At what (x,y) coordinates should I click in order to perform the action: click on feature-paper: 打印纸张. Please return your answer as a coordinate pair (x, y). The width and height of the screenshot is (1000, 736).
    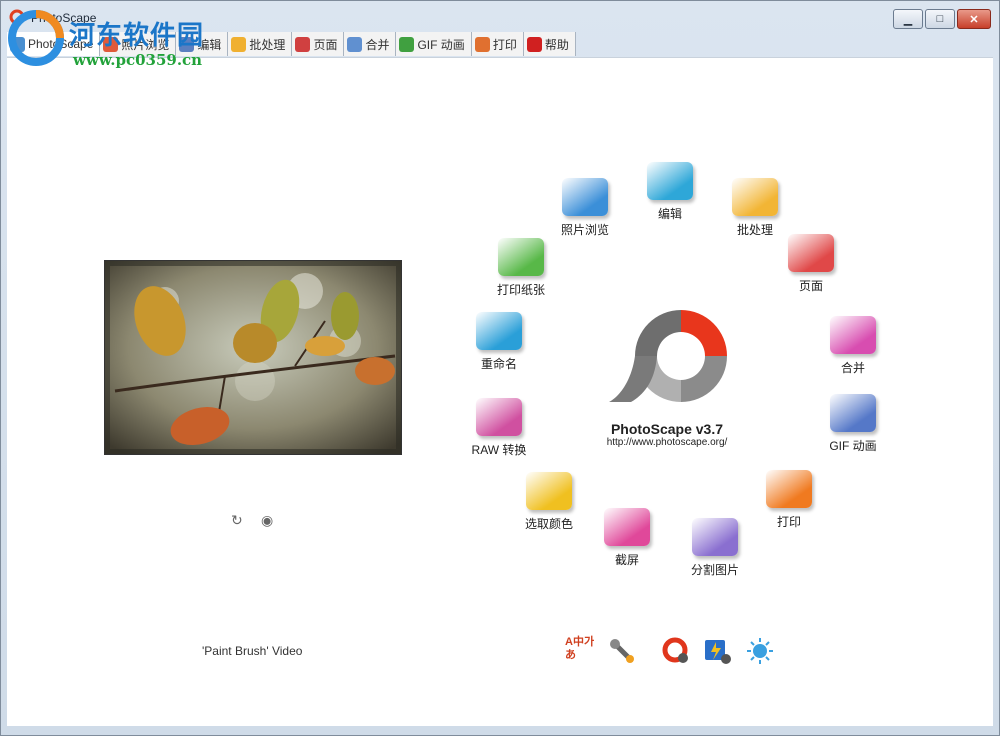
    Looking at the image, I should click on (521, 268).